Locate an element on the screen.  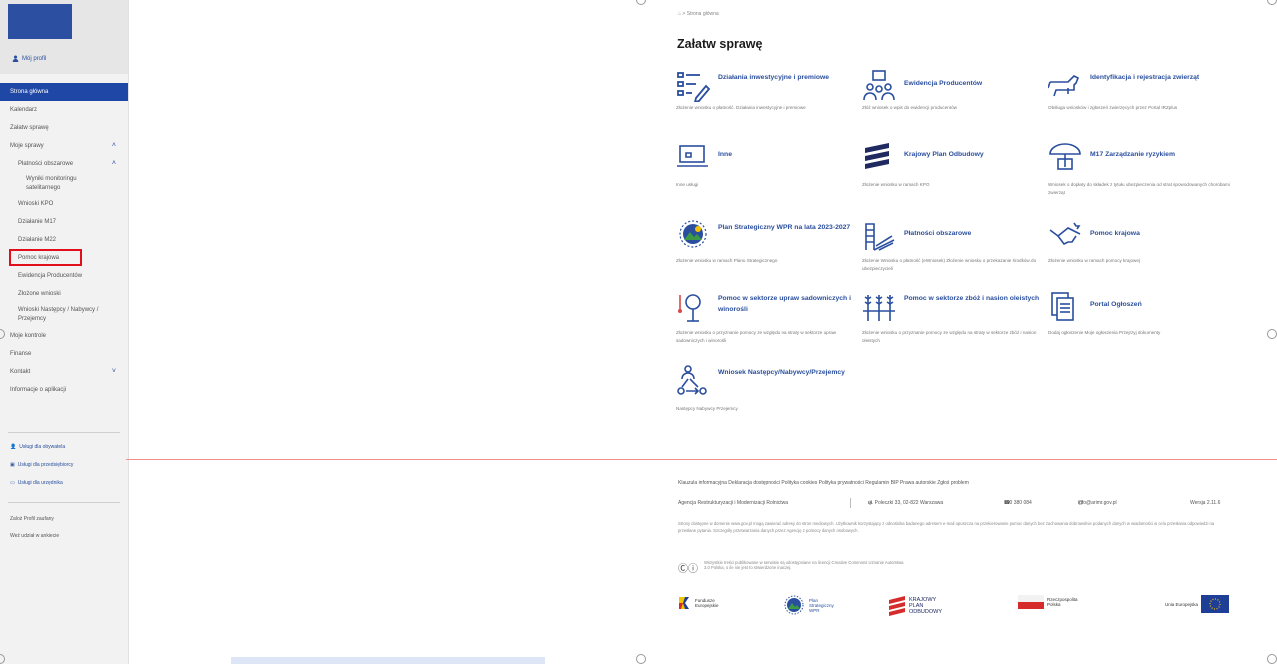
tile-title: Identyfikacja i rejestracja zwierząt is located at coordinates (1145, 77).